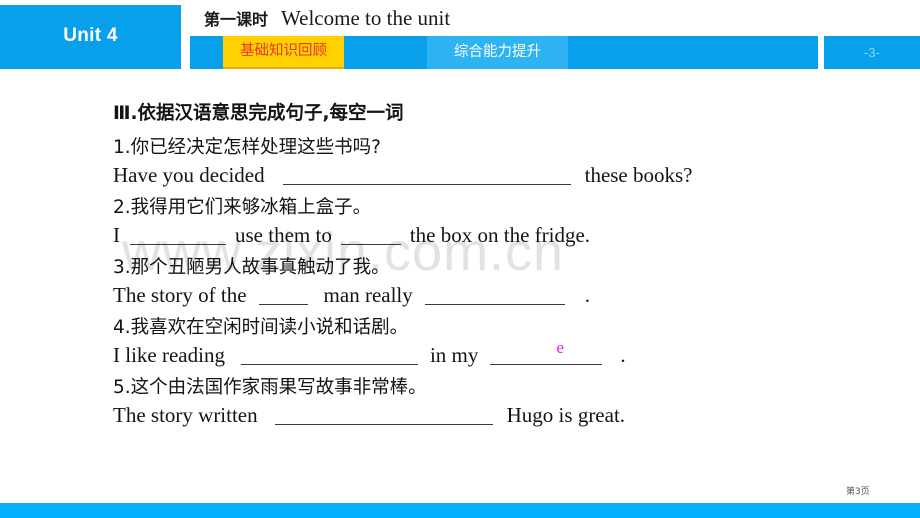  What do you see at coordinates (169, 355) in the screenshot?
I see `item-4-text-before: I like reading` at bounding box center [169, 355].